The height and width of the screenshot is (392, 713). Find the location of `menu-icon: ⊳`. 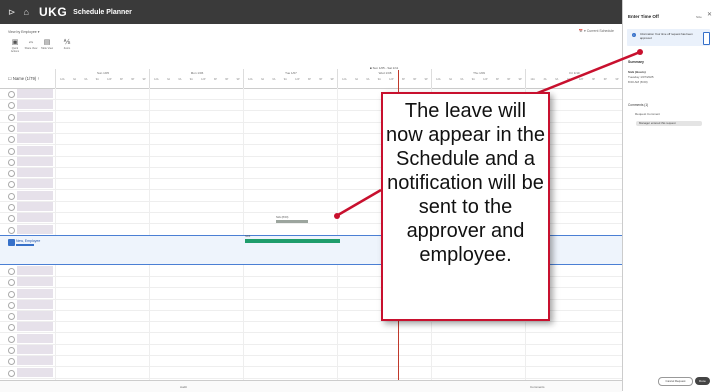

menu-icon: ⊳ is located at coordinates (12, 12).